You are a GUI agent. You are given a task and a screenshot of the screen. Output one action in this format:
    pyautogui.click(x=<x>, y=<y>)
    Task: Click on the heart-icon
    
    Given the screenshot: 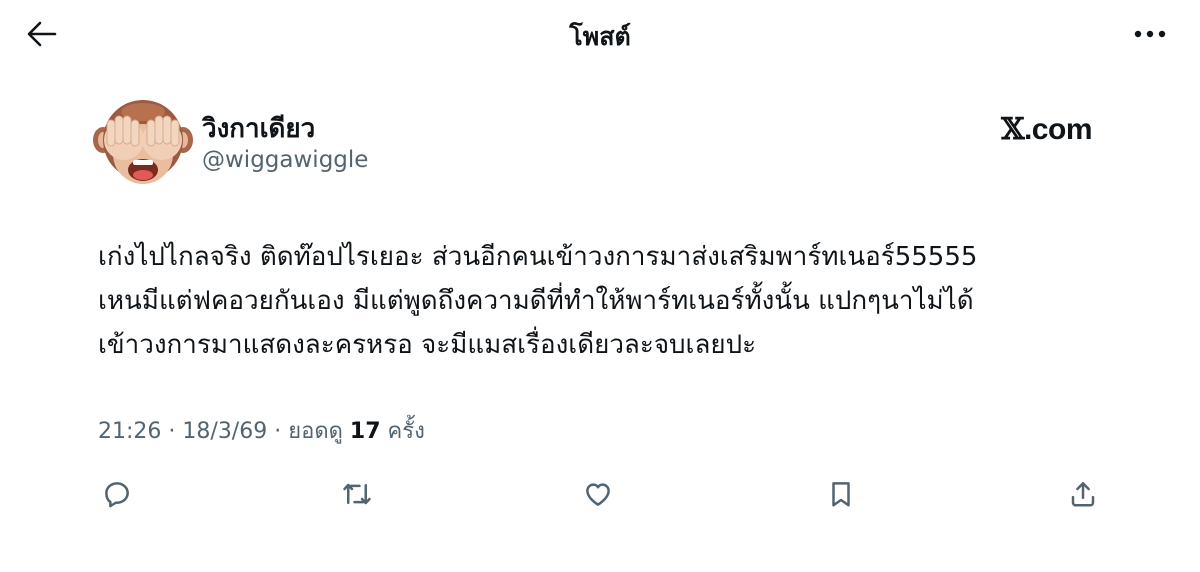 What is the action you would take?
    pyautogui.click(x=598, y=494)
    